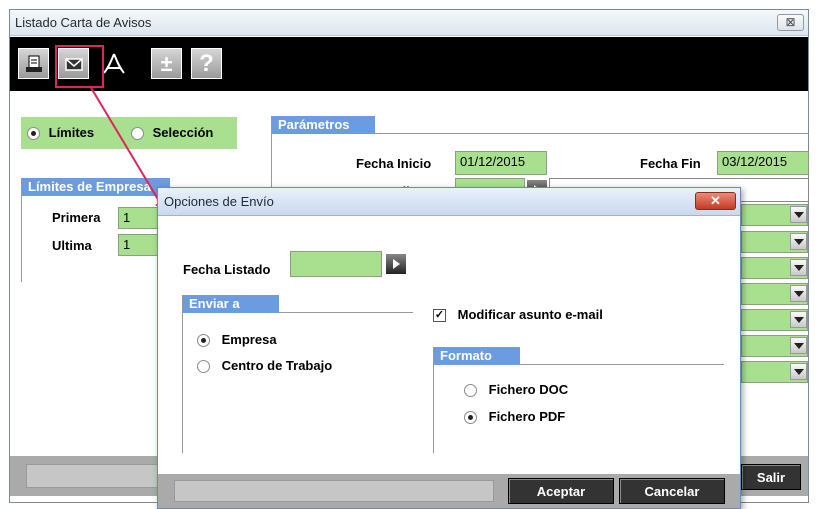  Describe the element at coordinates (672, 491) in the screenshot. I see `cancelar-button: Cancelar` at that location.